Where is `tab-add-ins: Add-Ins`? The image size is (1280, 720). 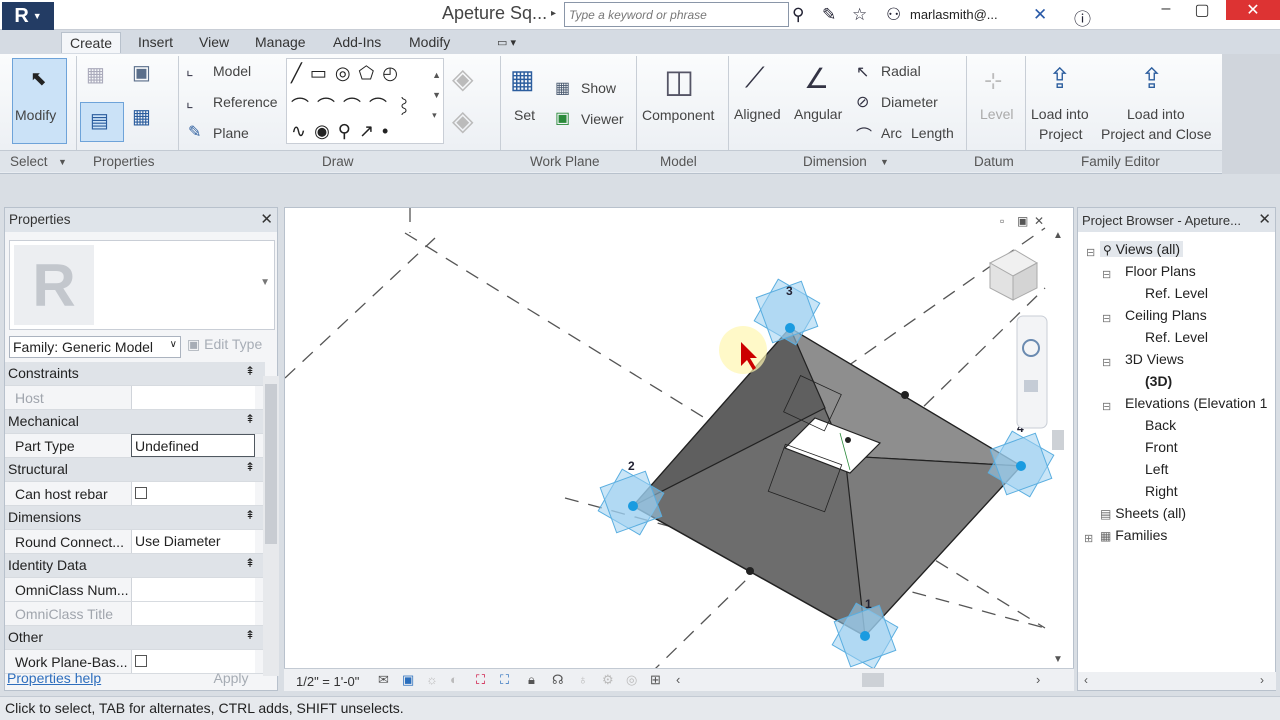 tab-add-ins: Add-Ins is located at coordinates (357, 42).